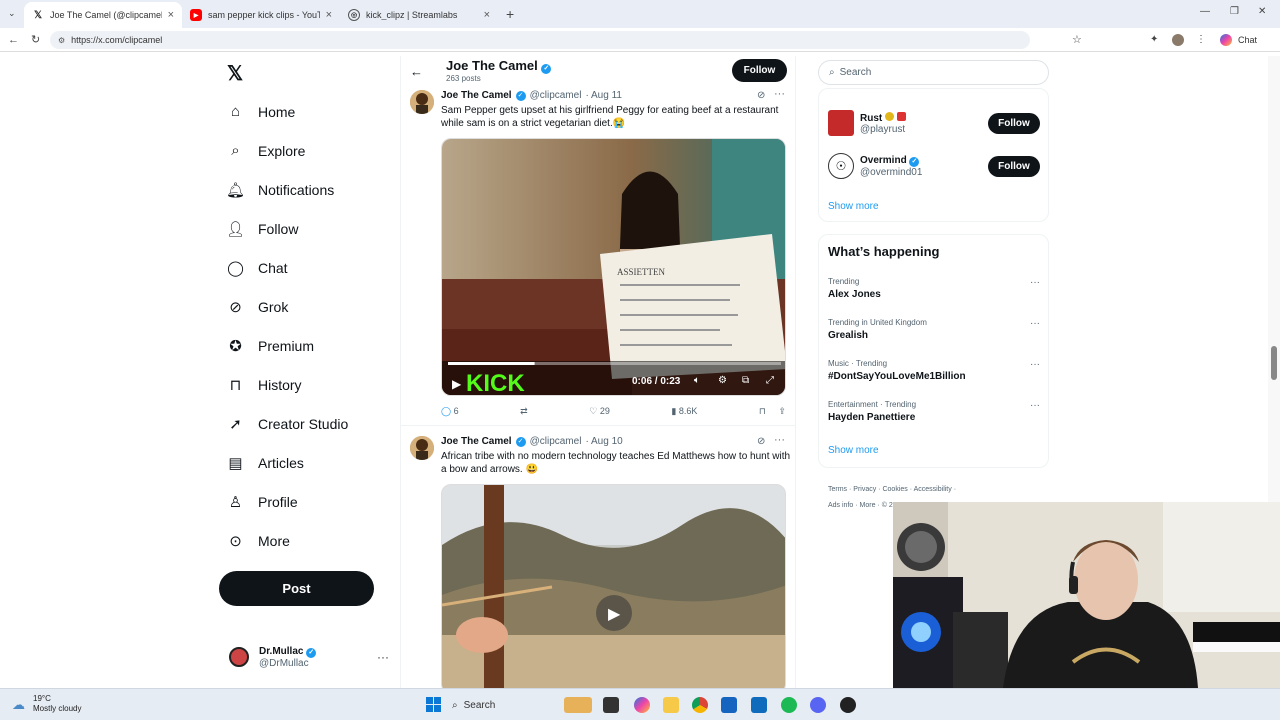 This screenshot has width=1280, height=720. What do you see at coordinates (304, 111) in the screenshot?
I see `nav-home: ⌂ Home` at bounding box center [304, 111].